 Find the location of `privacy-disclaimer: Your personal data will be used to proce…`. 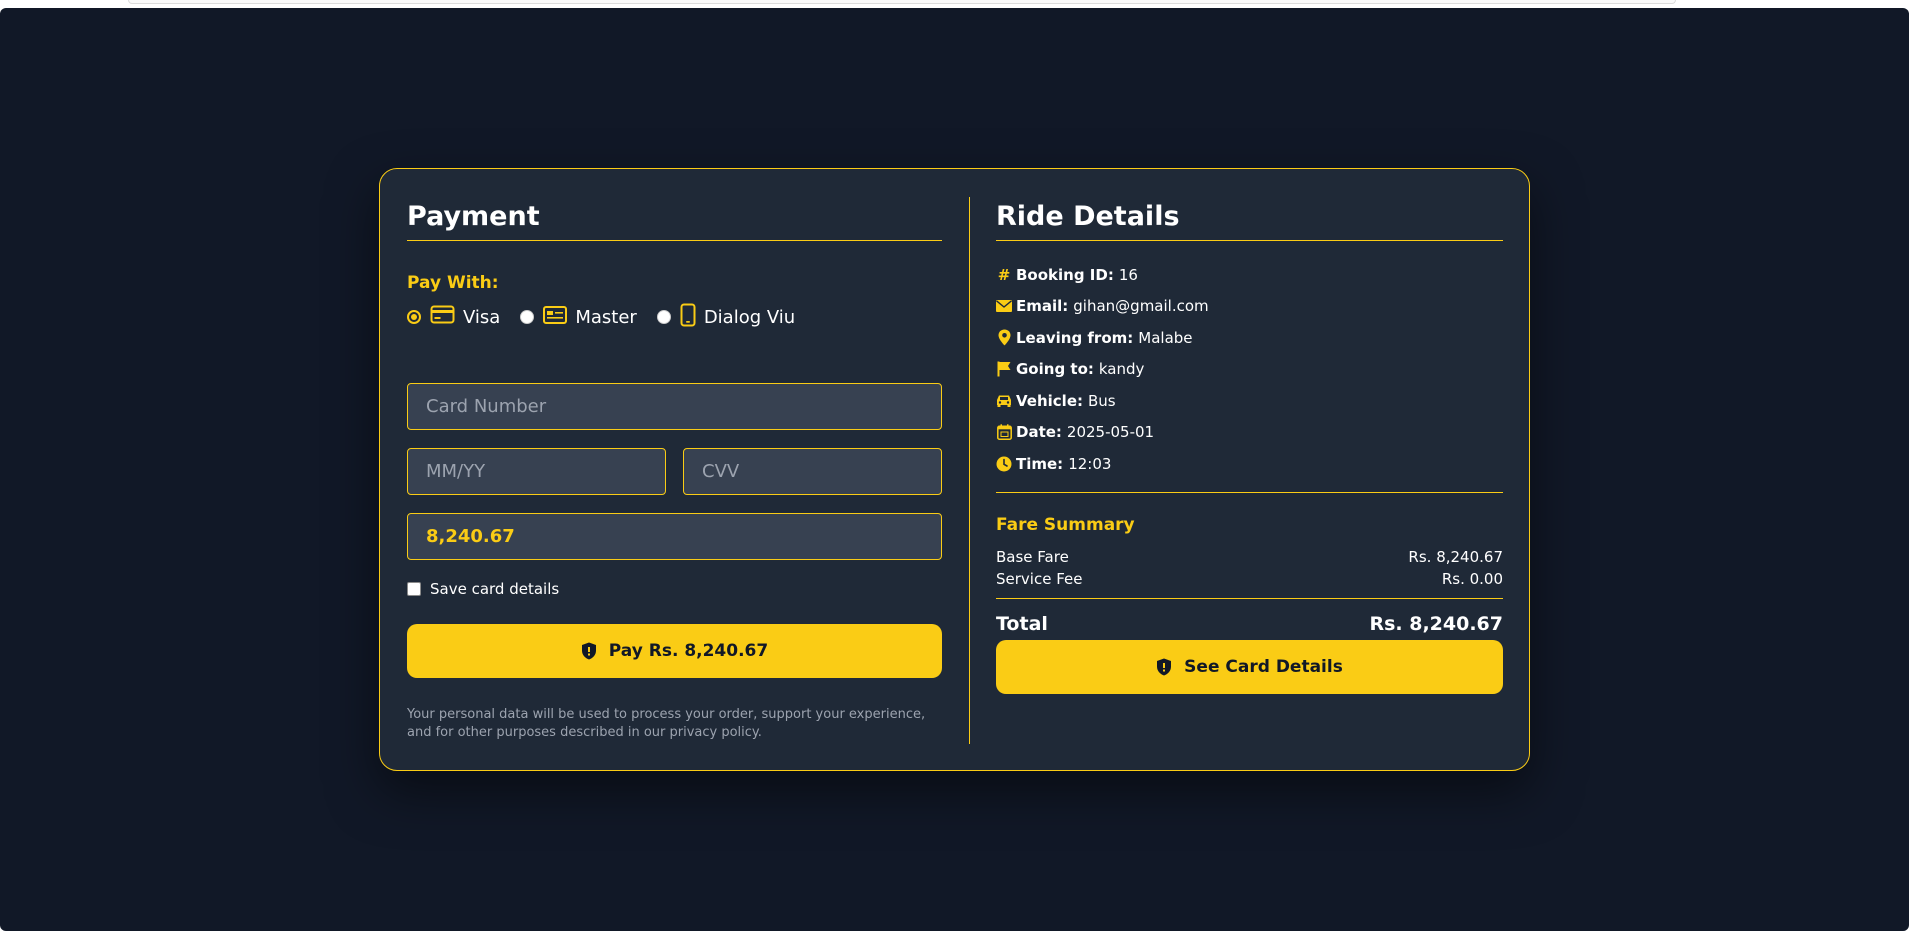

privacy-disclaimer: Your personal data will be used to proce… is located at coordinates (666, 723).